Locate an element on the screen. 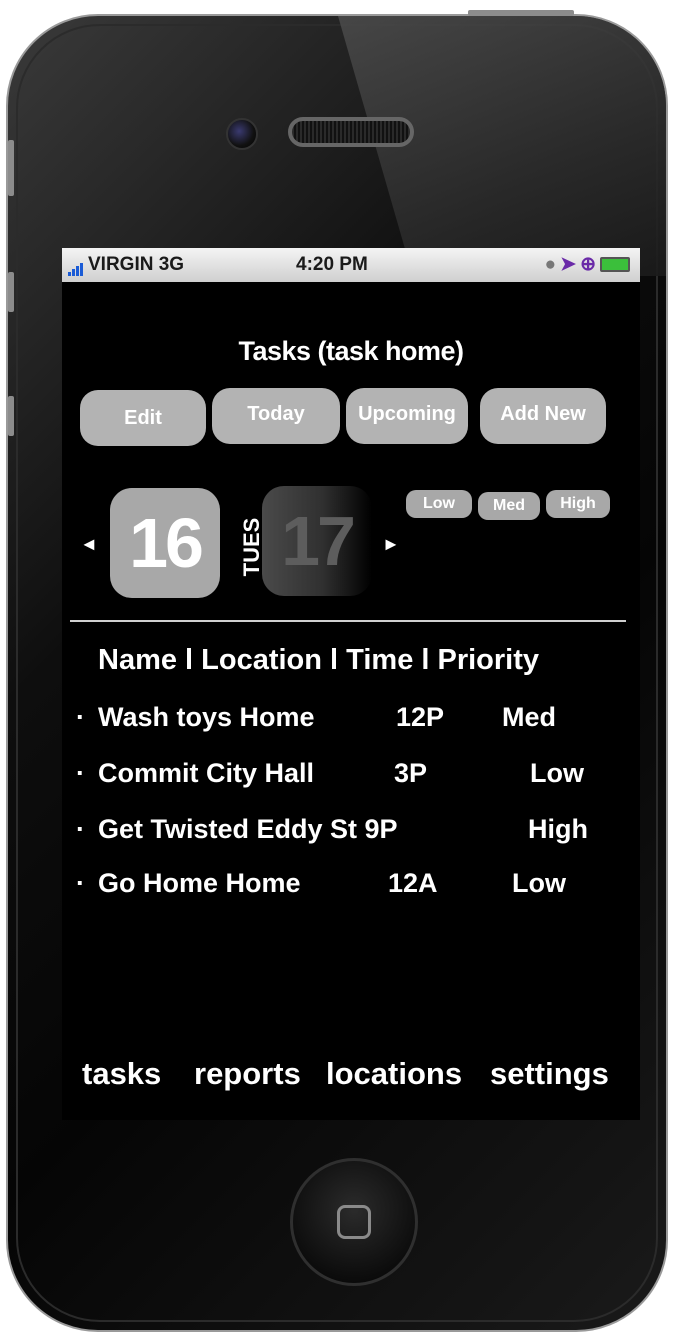  today-button: Today is located at coordinates (276, 416).